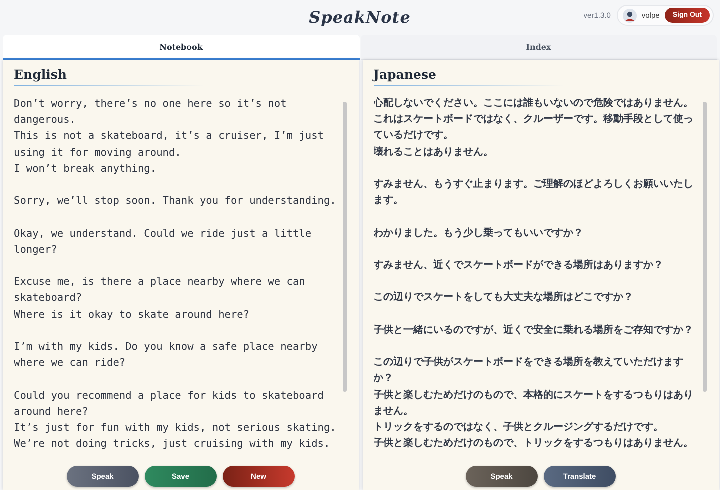  What do you see at coordinates (534, 330) in the screenshot?
I see `text-line: 子供と一緒にいるのですが、近くで安全に乗れる場所をご存知ですか？` at bounding box center [534, 330].